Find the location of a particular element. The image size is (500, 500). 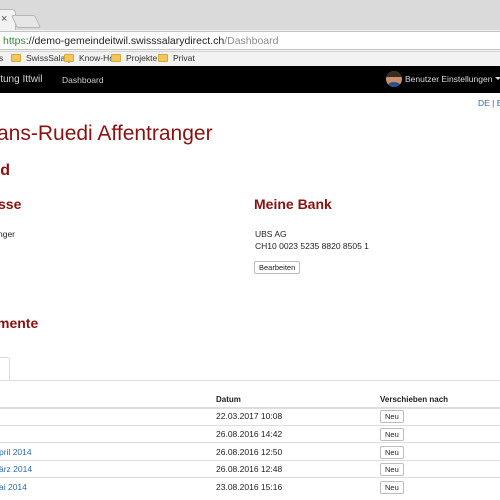

table-header-divider is located at coordinates (250, 408).